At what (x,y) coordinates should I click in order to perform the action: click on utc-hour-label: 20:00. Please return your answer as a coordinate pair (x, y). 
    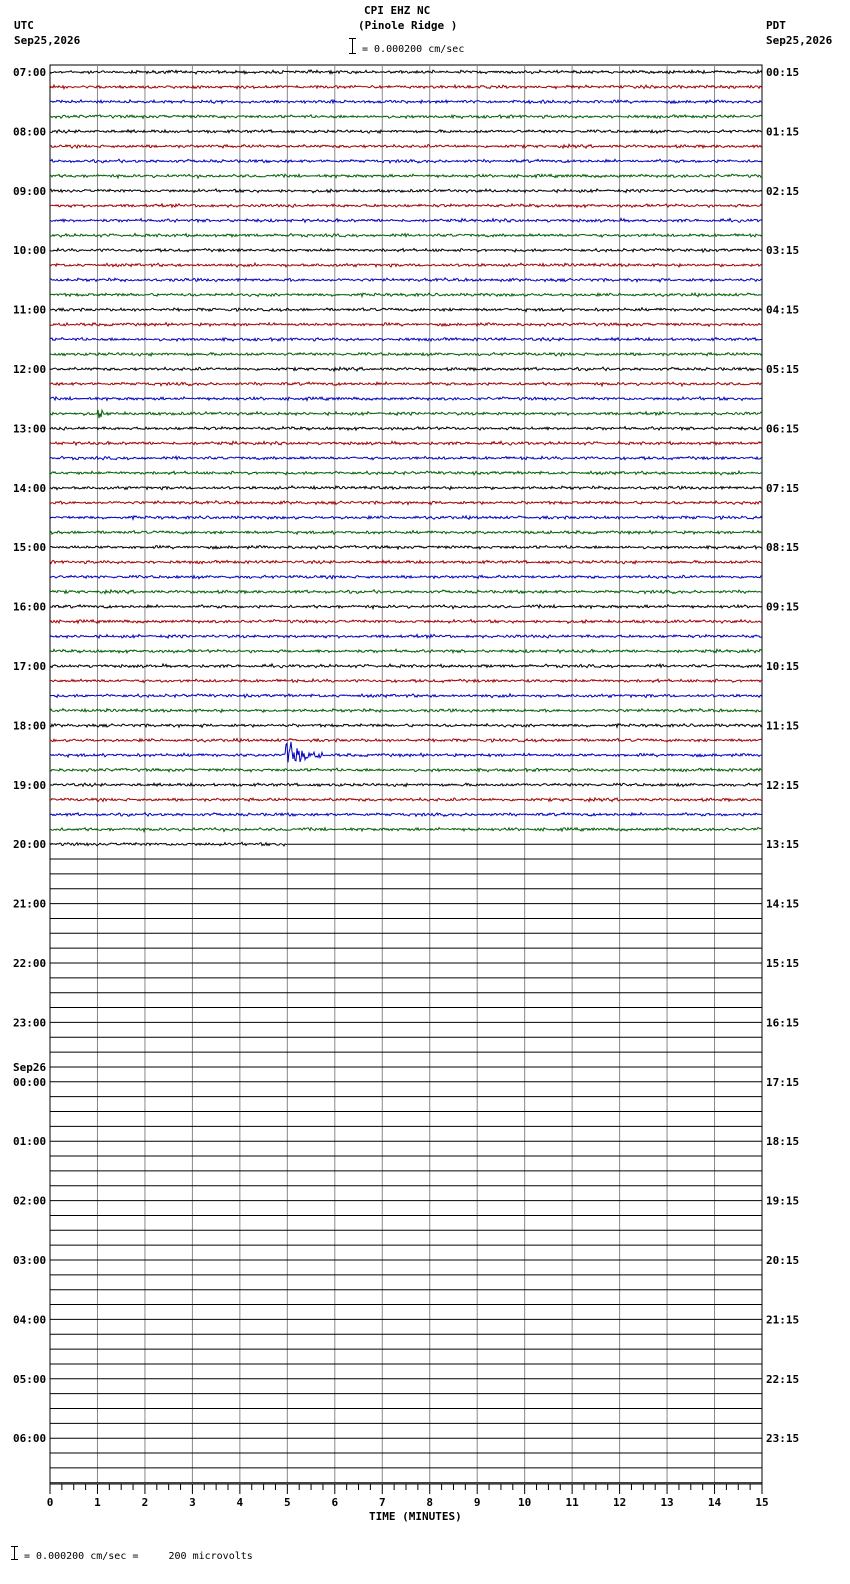
    Looking at the image, I should click on (29, 844).